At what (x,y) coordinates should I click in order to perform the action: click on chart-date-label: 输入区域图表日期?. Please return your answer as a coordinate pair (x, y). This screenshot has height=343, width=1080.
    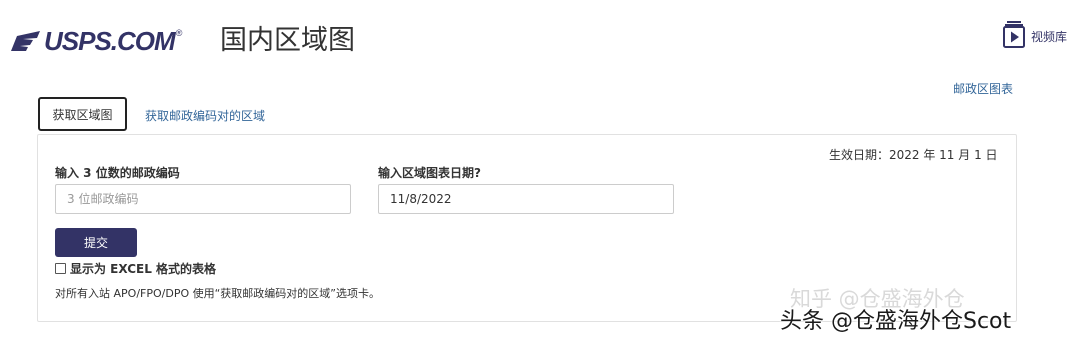
    Looking at the image, I should click on (429, 173).